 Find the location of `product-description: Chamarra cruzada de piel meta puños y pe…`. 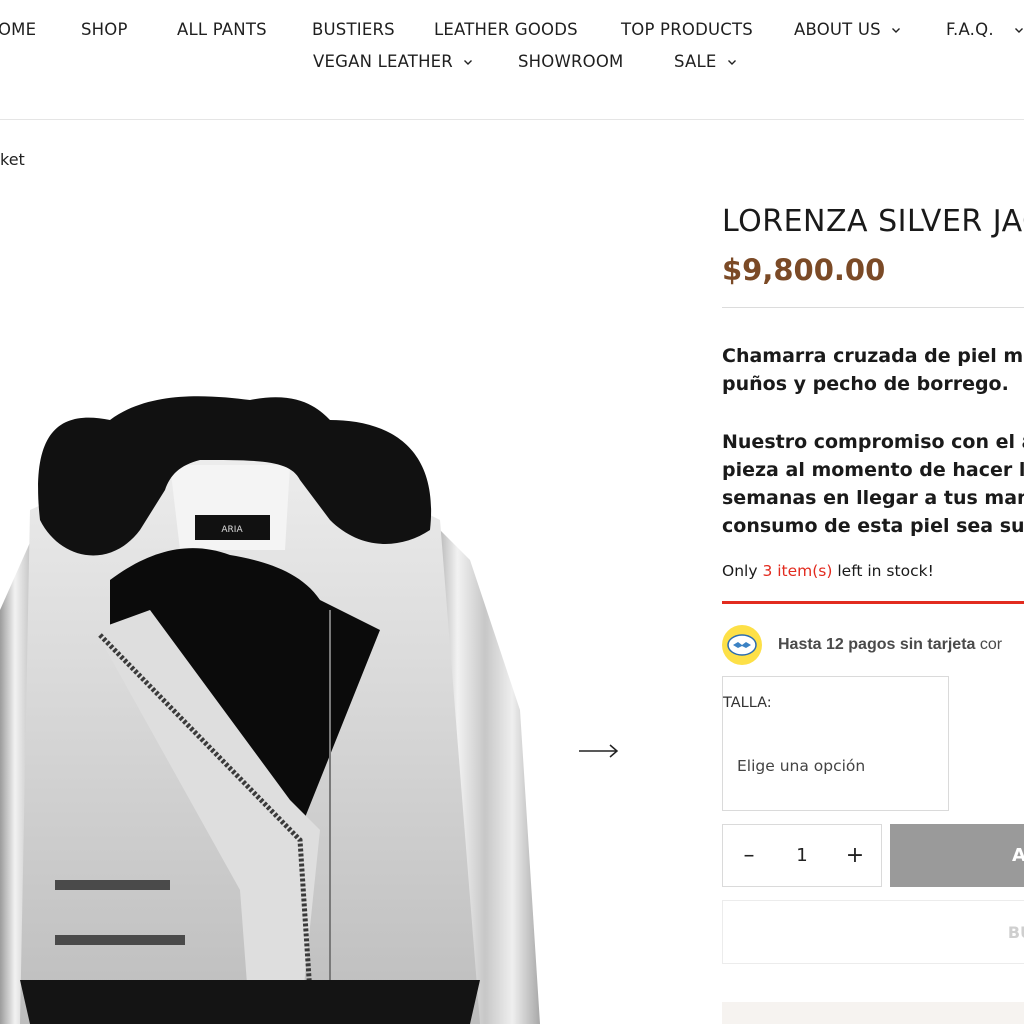

product-description: Chamarra cruzada de piel meta puños y pe… is located at coordinates (873, 370).